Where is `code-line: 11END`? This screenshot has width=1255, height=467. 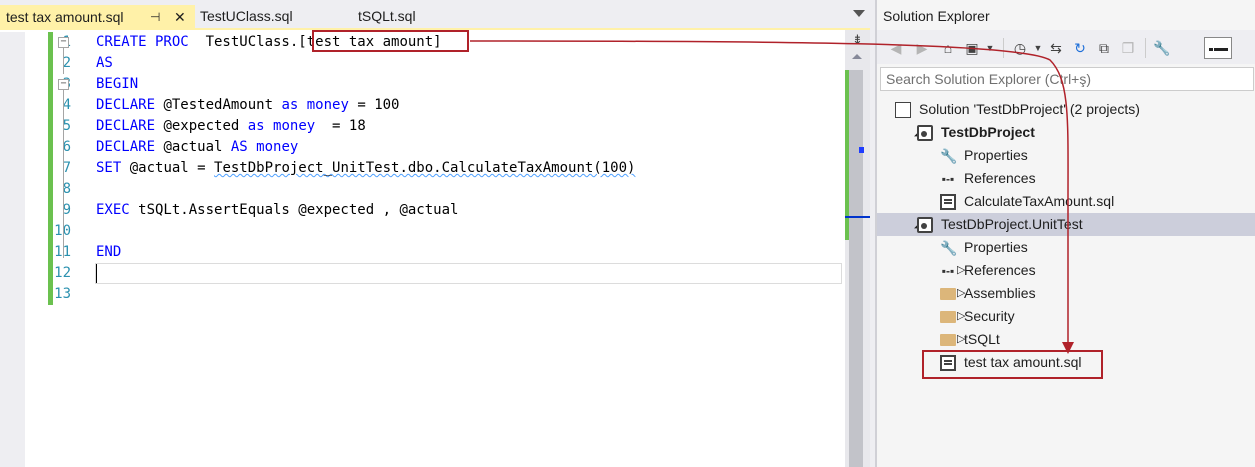 code-line: 11END is located at coordinates (435, 252).